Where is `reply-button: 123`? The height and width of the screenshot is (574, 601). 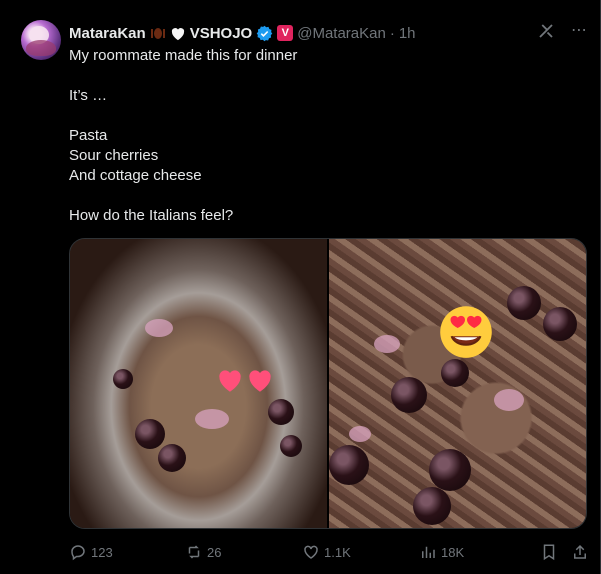
reply-button: 123 is located at coordinates (91, 552).